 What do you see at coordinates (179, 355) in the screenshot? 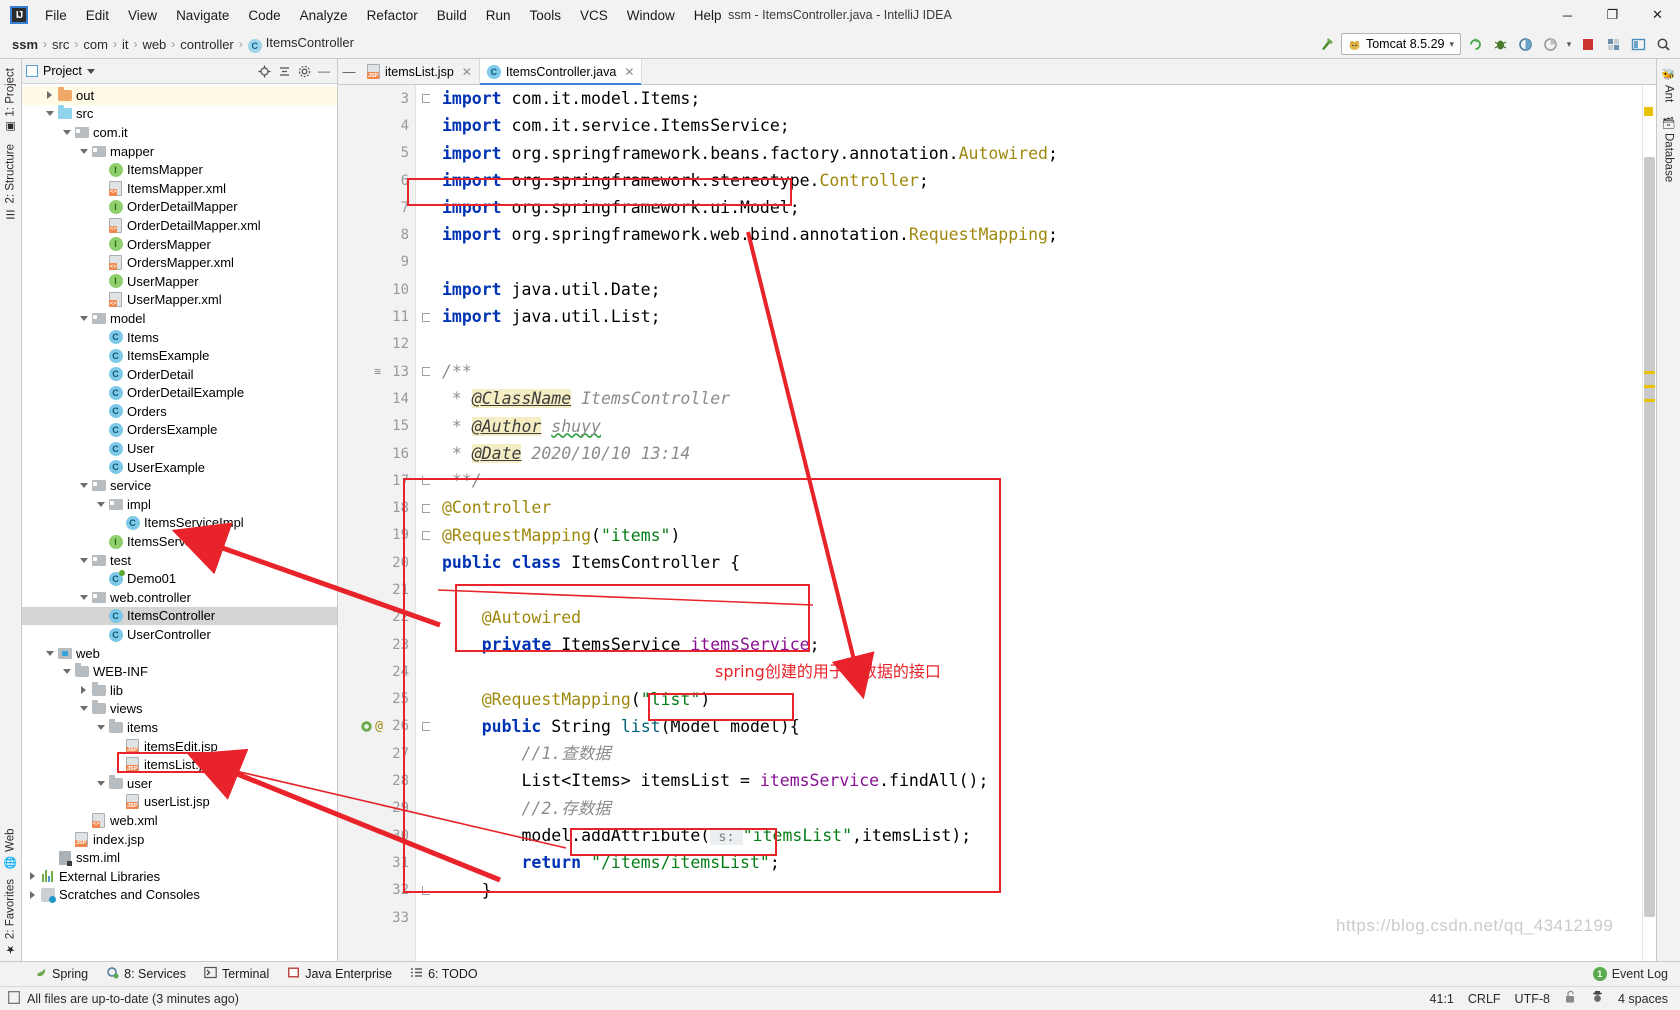
I see `tree-item-itemsexample: C ItemsExample` at bounding box center [179, 355].